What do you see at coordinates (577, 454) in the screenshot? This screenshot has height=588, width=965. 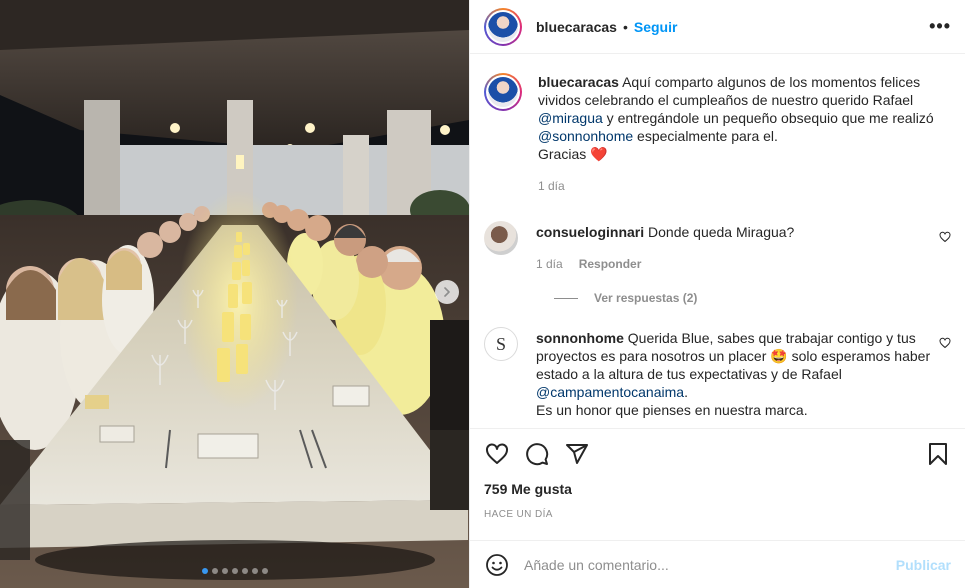 I see `share-paper-plane-icon` at bounding box center [577, 454].